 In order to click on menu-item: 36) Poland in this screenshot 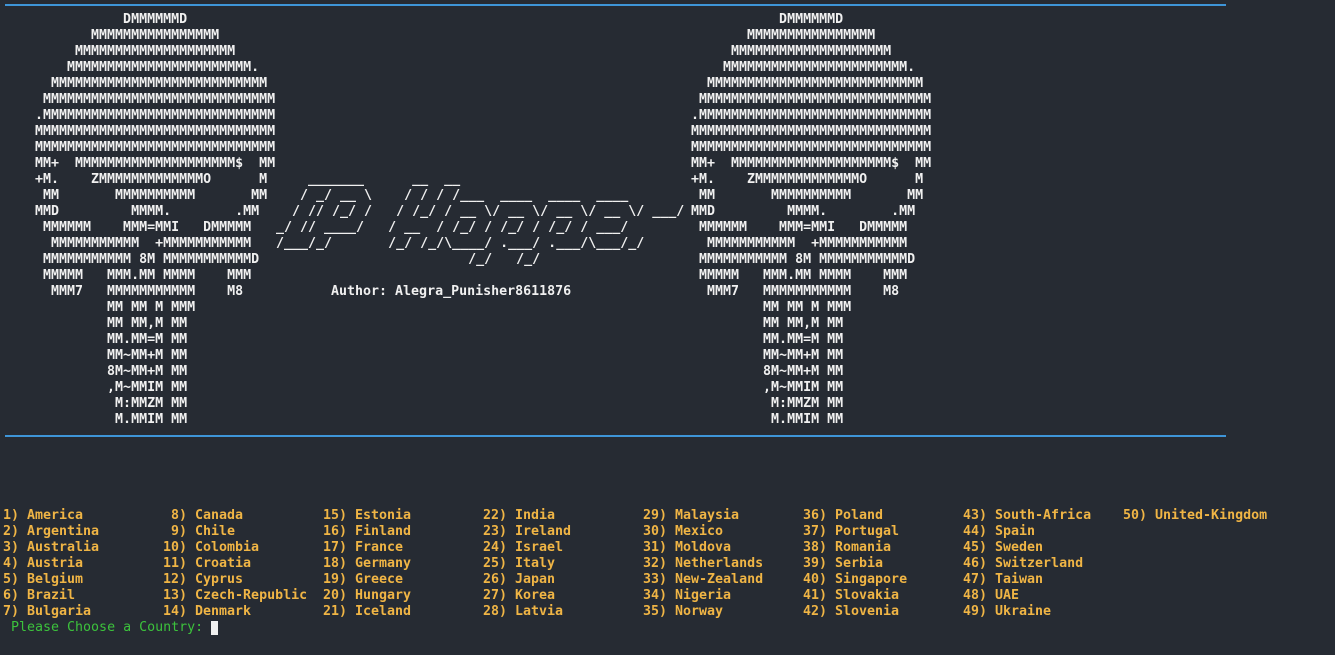, I will do `click(855, 516)`.